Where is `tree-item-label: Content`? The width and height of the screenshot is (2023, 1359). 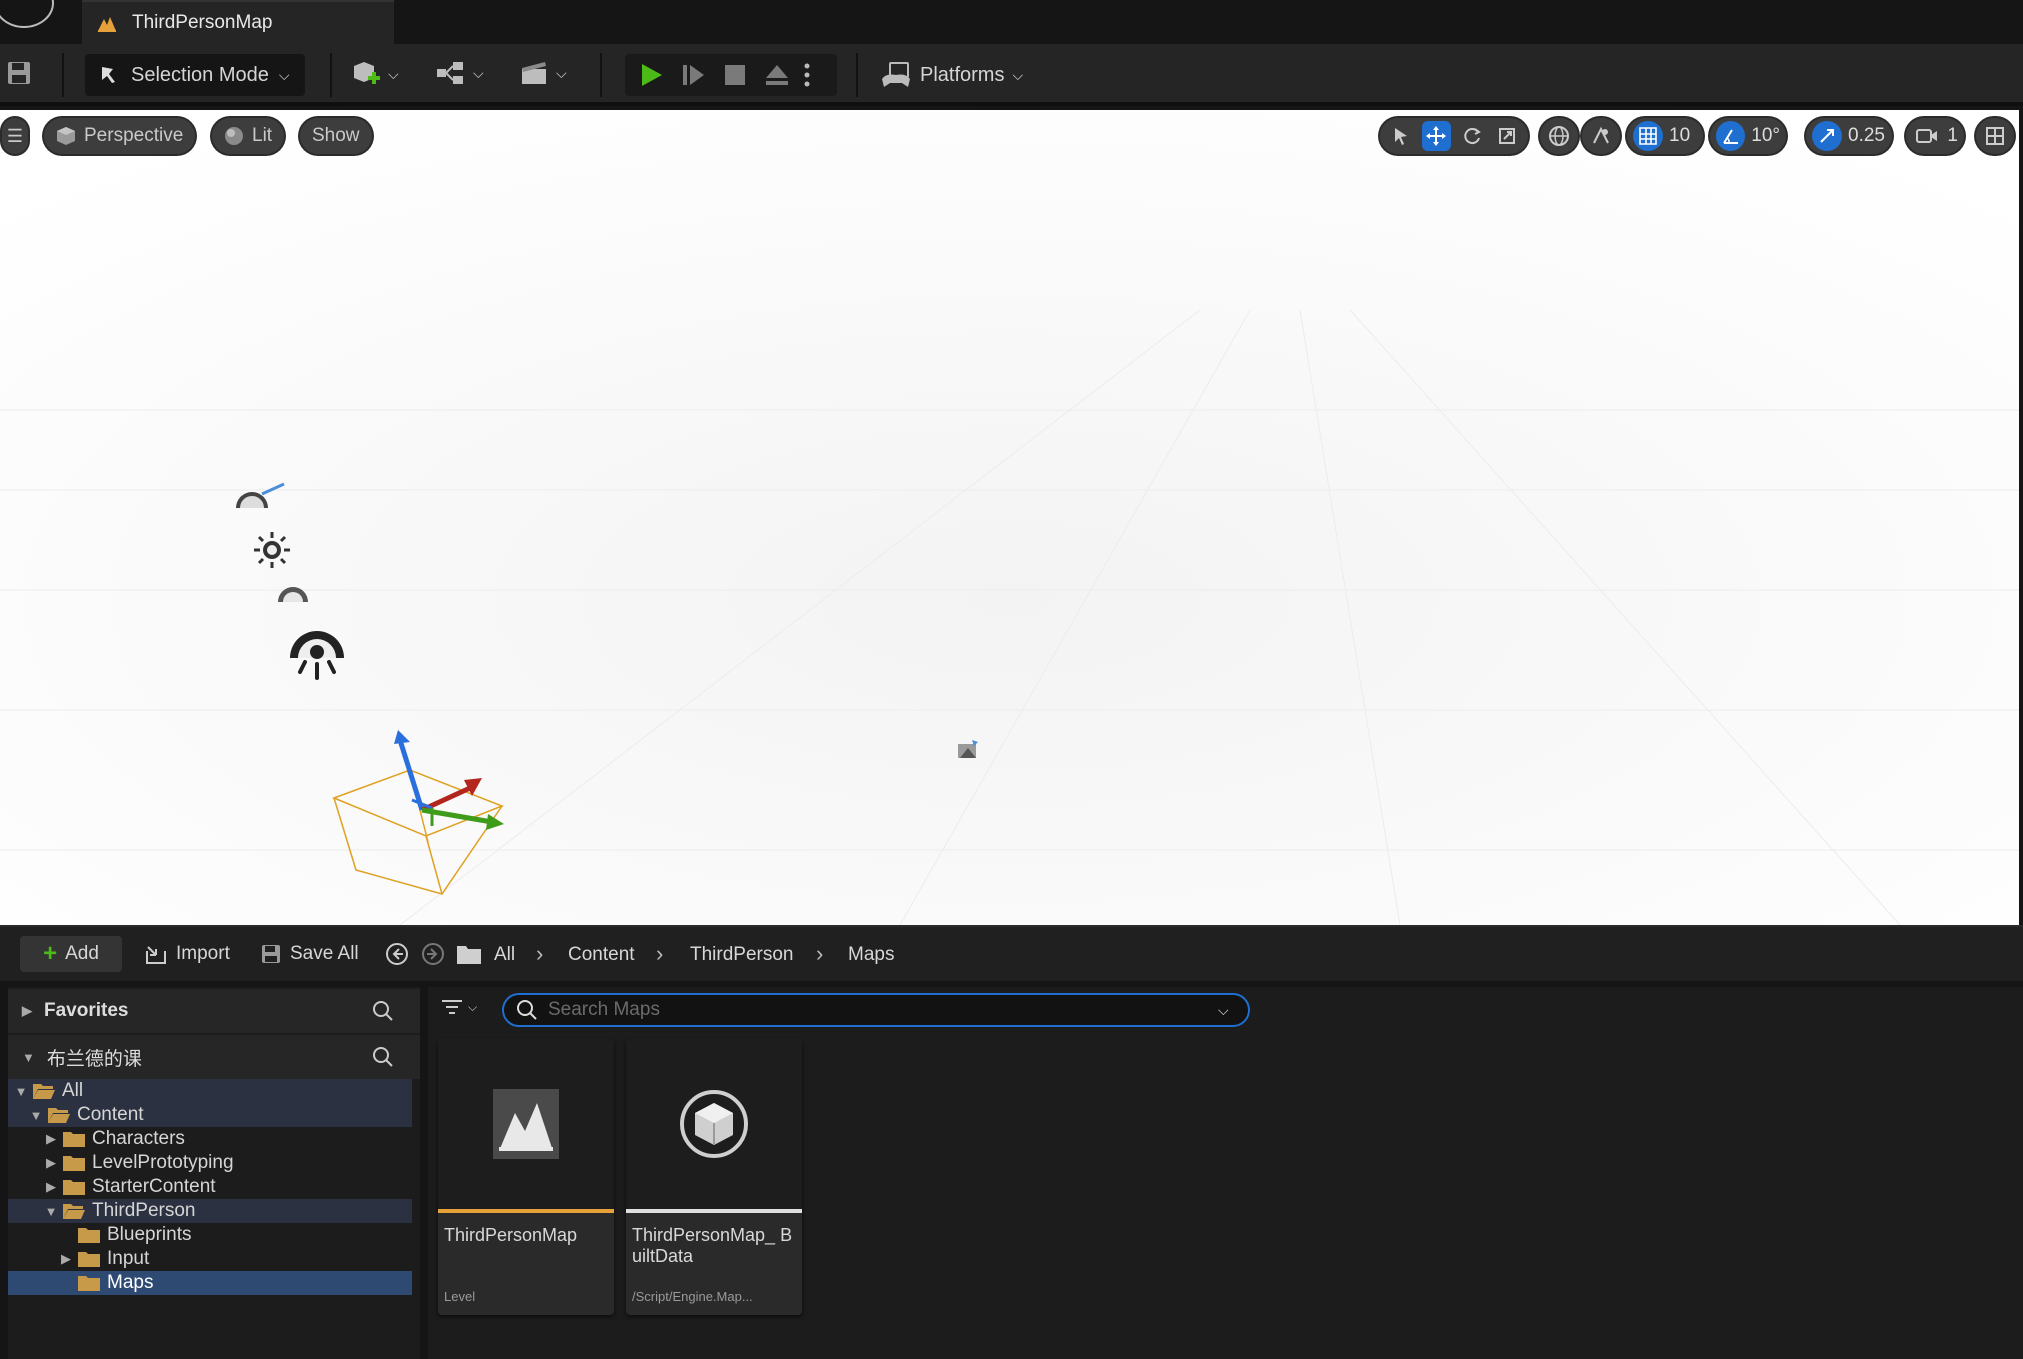 tree-item-label: Content is located at coordinates (110, 1114).